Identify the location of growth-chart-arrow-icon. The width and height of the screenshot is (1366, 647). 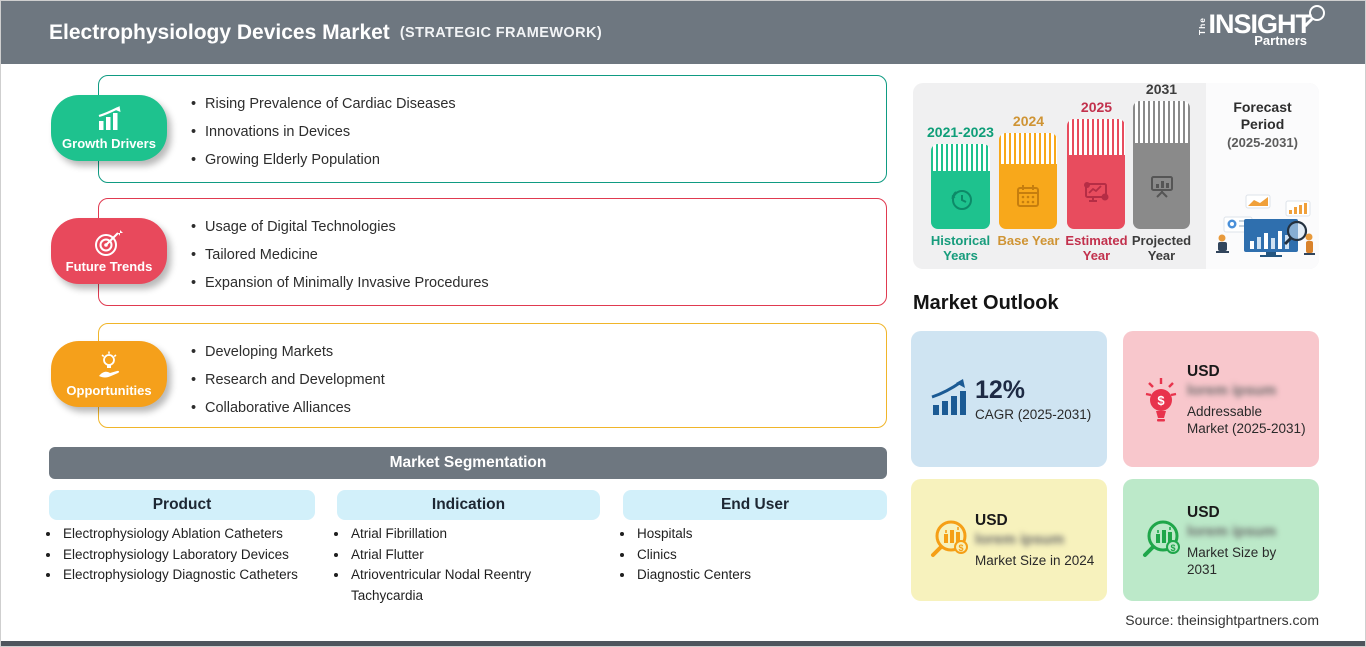
(948, 397).